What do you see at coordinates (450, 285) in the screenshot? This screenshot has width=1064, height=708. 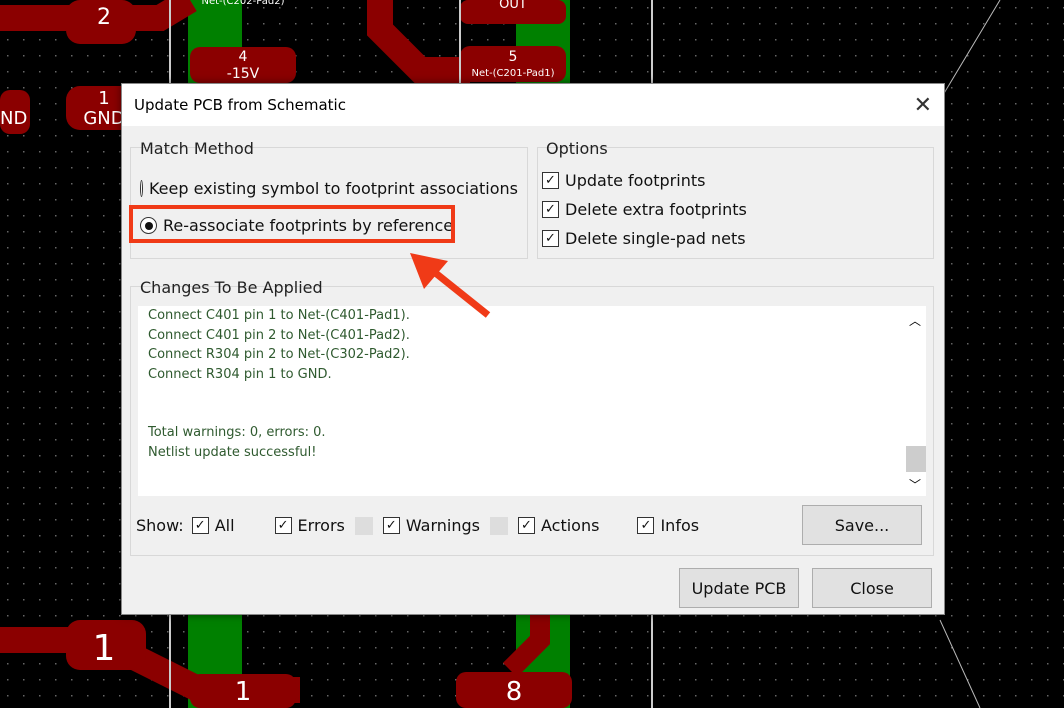 I see `annotation-arrow-icon` at bounding box center [450, 285].